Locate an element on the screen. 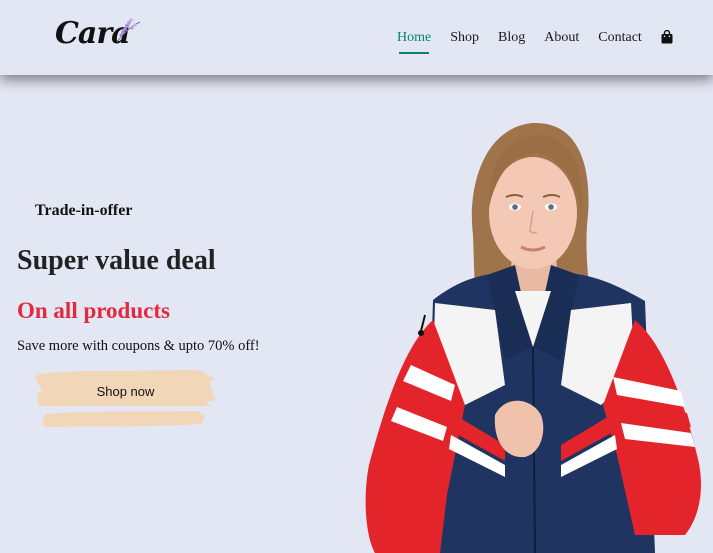  nav-about-link: About is located at coordinates (561, 38).